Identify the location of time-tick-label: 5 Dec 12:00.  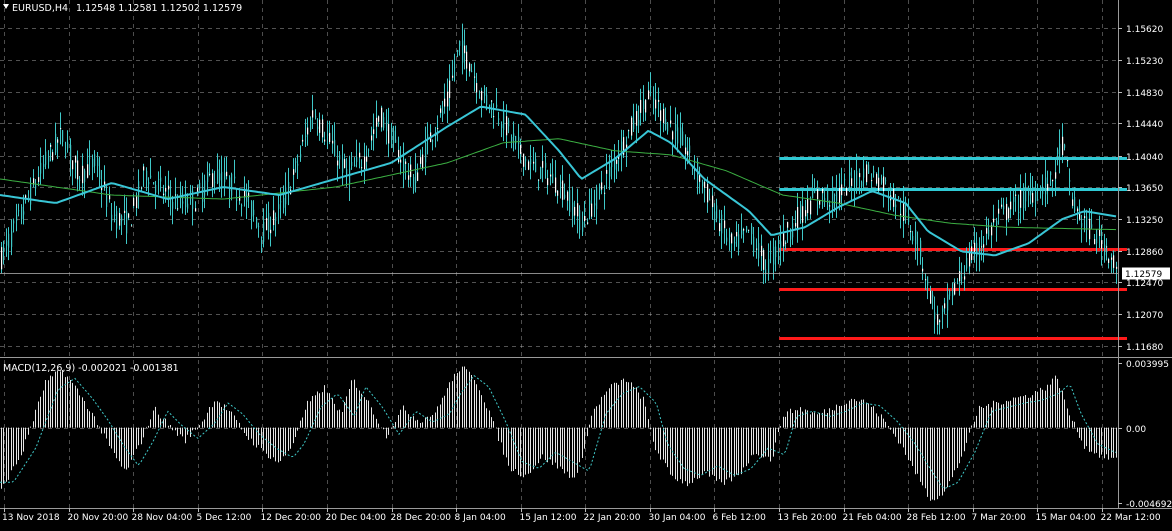
(224, 518).